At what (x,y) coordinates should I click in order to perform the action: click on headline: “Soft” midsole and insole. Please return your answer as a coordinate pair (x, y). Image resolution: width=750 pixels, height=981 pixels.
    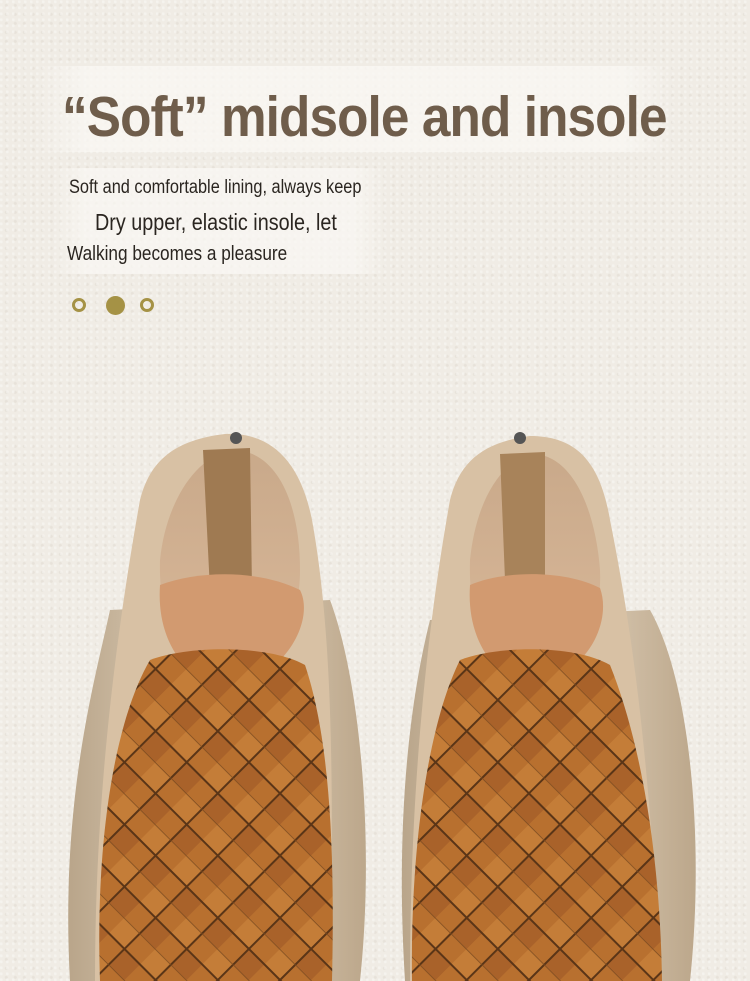
    Looking at the image, I should click on (364, 117).